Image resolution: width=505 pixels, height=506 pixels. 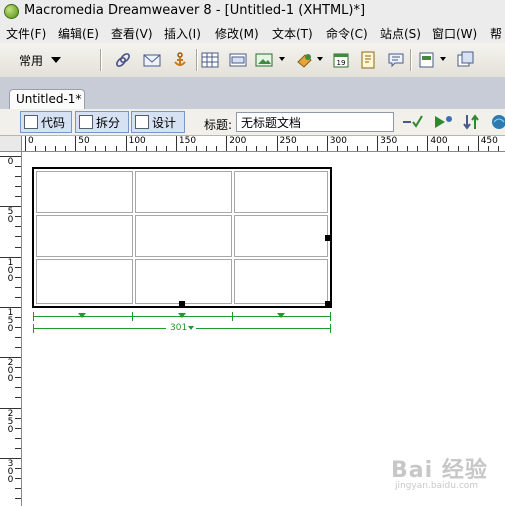 What do you see at coordinates (102, 122) in the screenshot?
I see `split-view-button: 拆分` at bounding box center [102, 122].